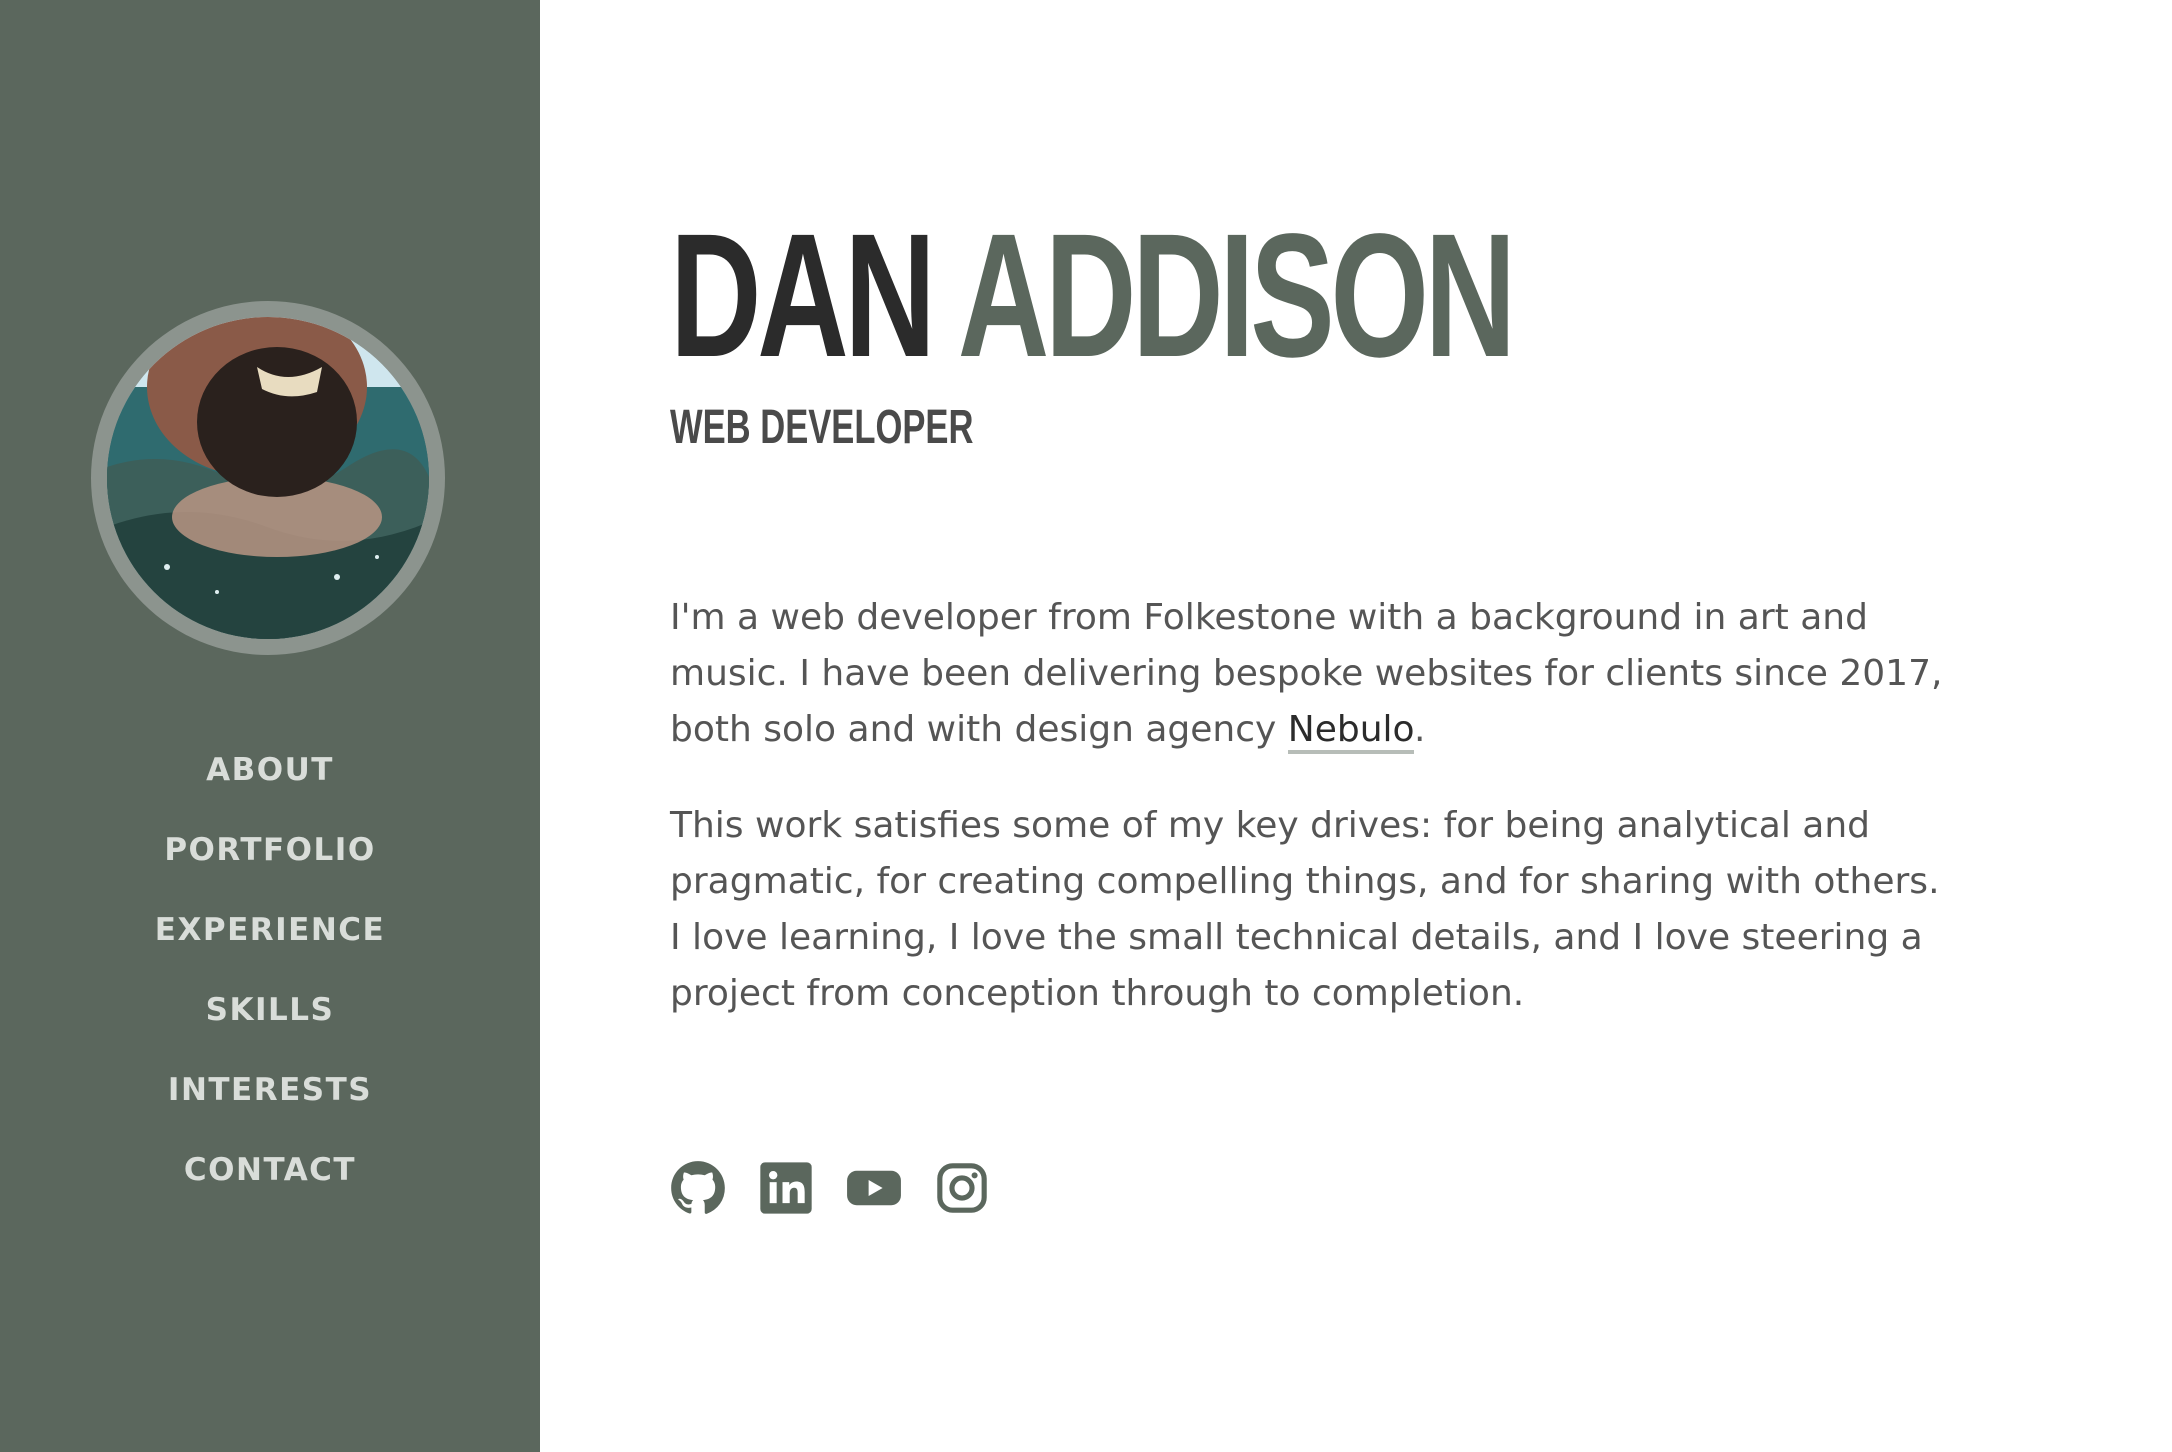 Image resolution: width=2172 pixels, height=1452 pixels. I want to click on avatar, so click(268, 478).